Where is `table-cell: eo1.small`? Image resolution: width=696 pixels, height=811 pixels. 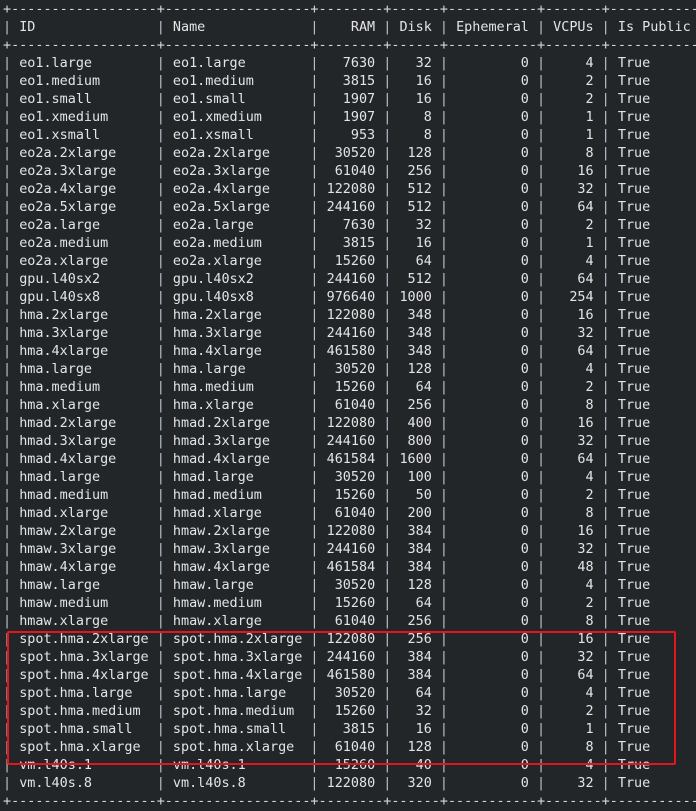
table-cell: eo1.small is located at coordinates (209, 99).